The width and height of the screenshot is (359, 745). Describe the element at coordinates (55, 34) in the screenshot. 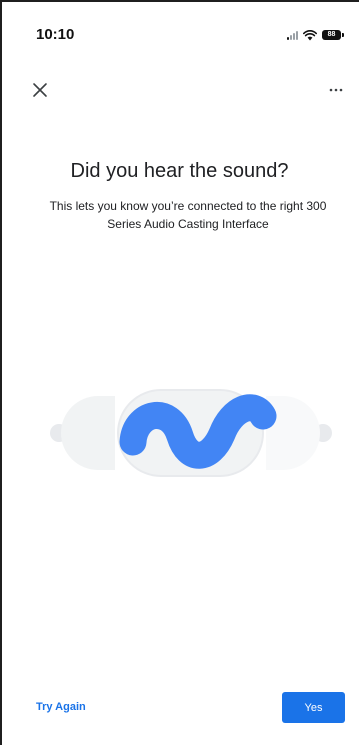

I see `status-time: 10:10` at that location.